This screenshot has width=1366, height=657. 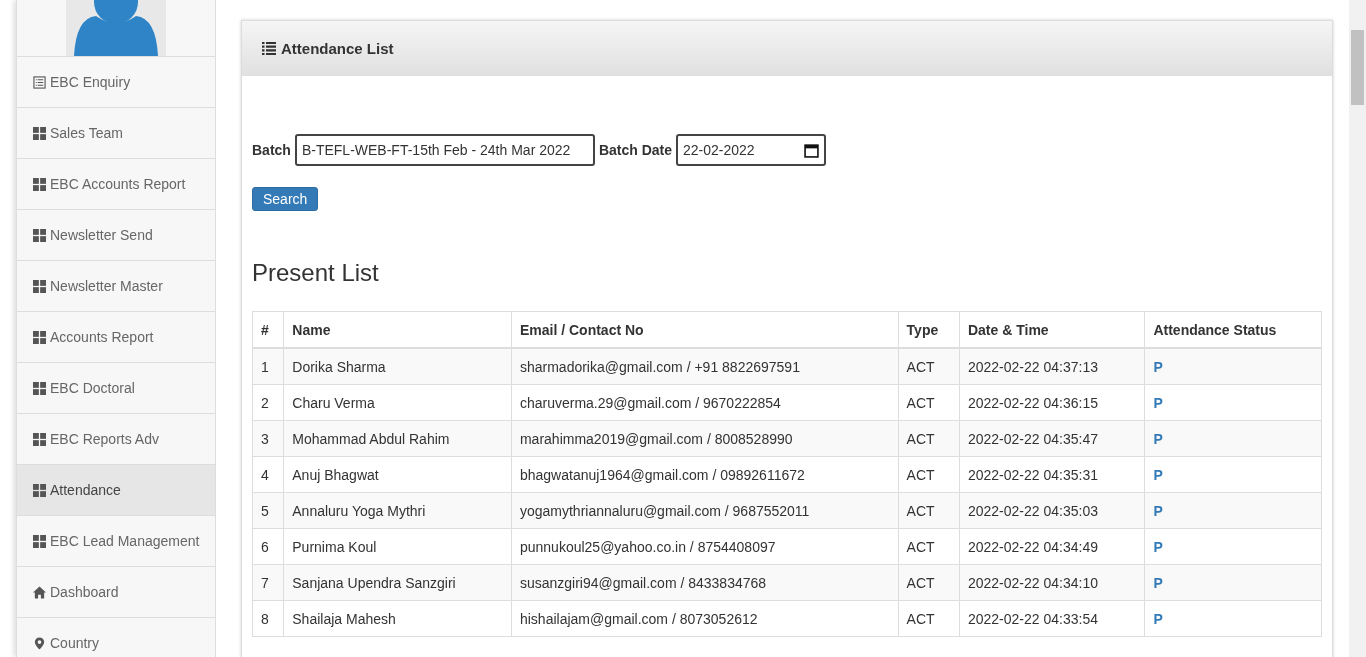 What do you see at coordinates (316, 273) in the screenshot?
I see `section-title: Present List` at bounding box center [316, 273].